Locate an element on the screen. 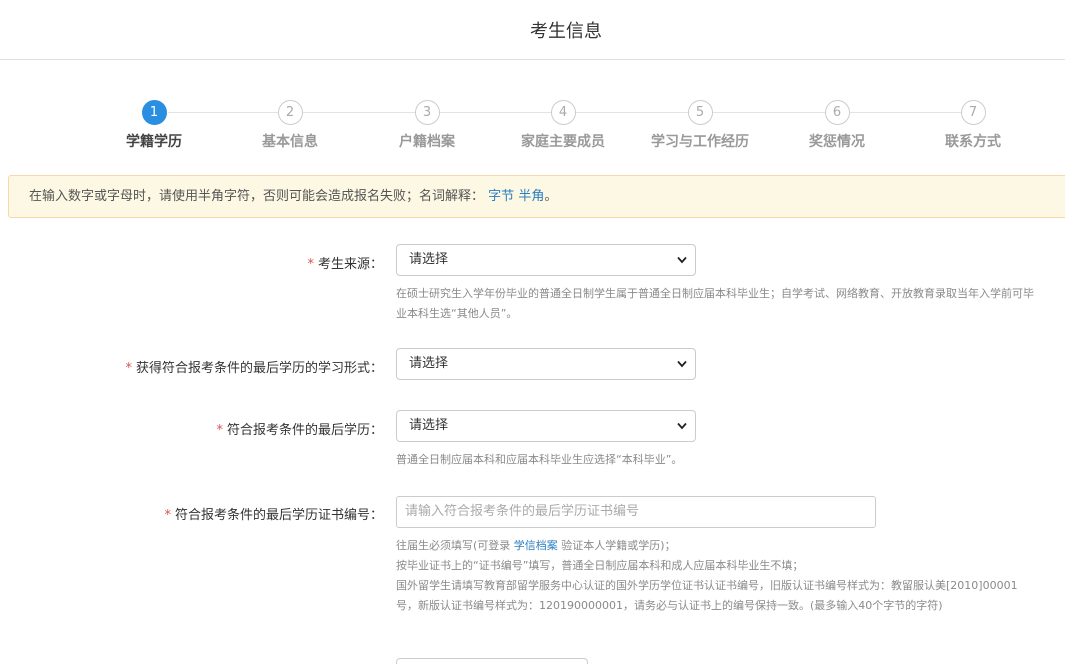 The width and height of the screenshot is (1065, 664). step-label: 奖惩情况 is located at coordinates (837, 142).